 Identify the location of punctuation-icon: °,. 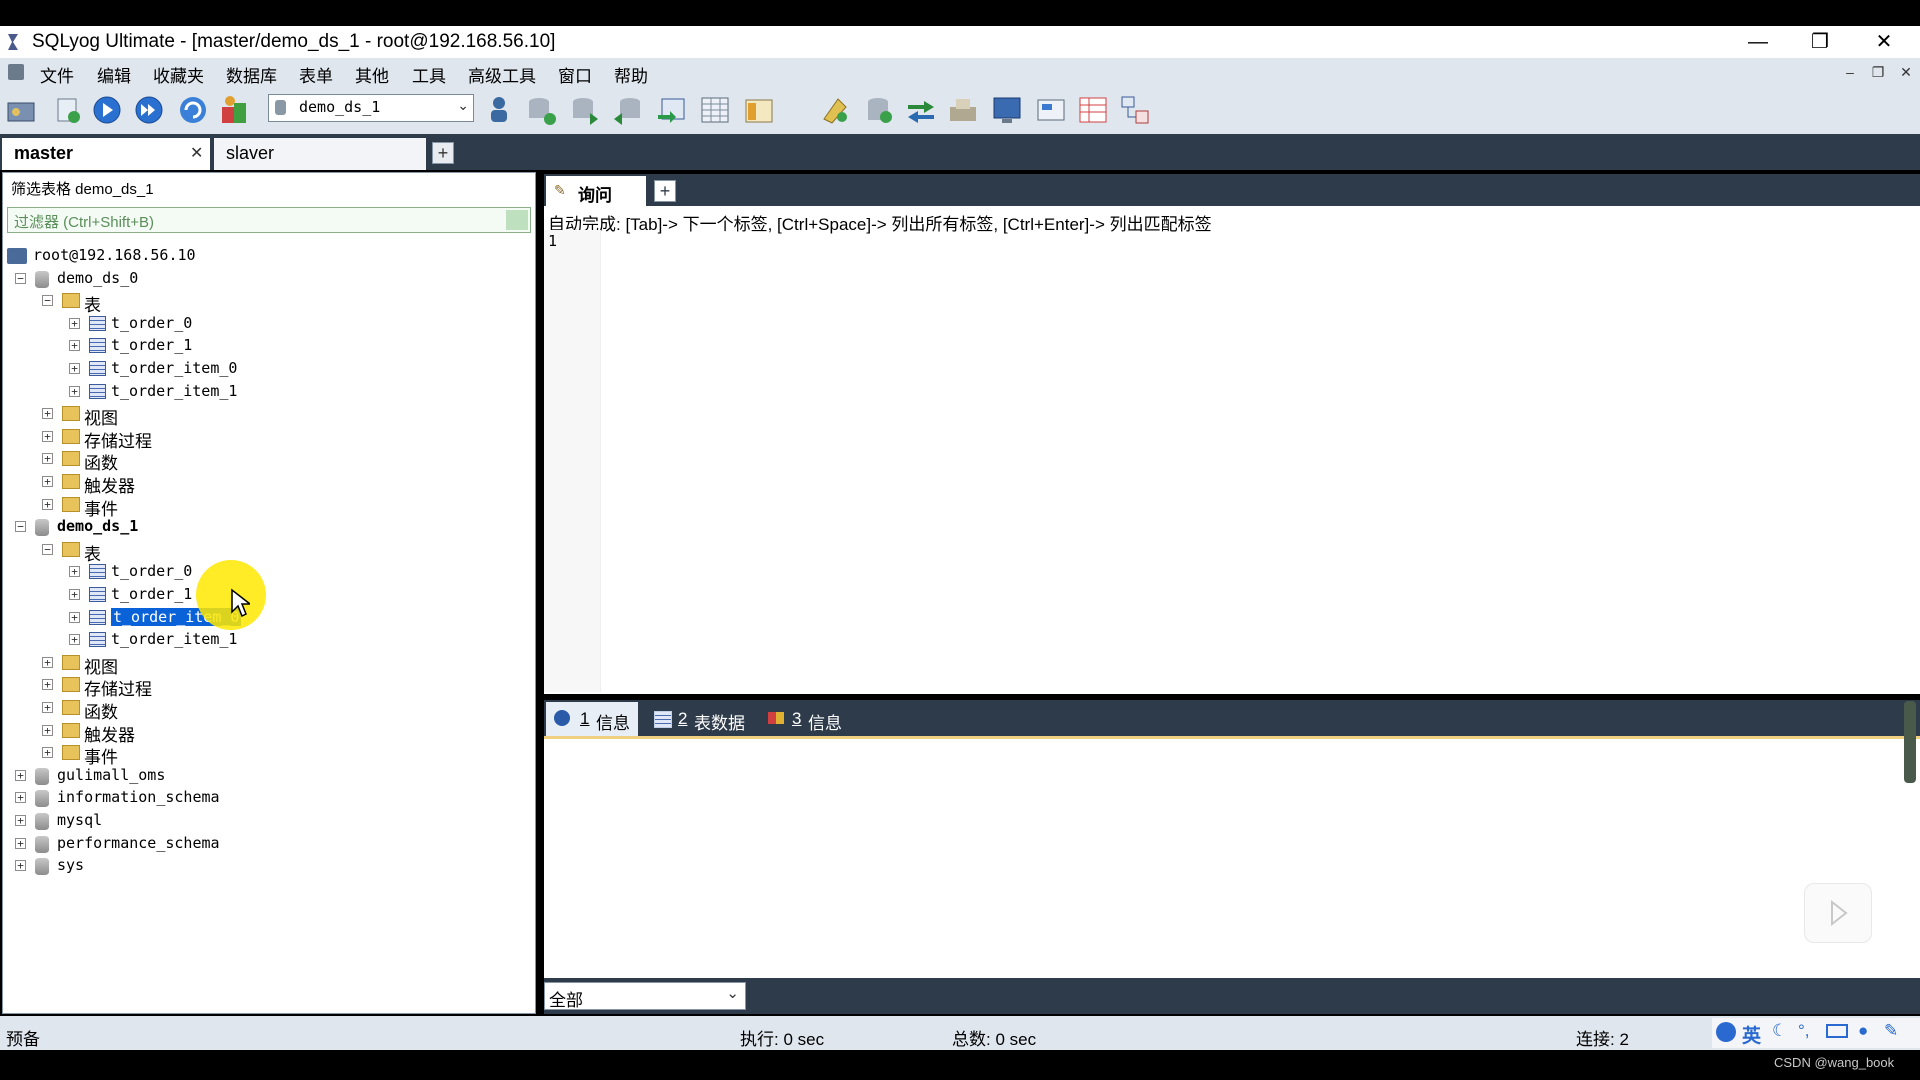
(1804, 1031).